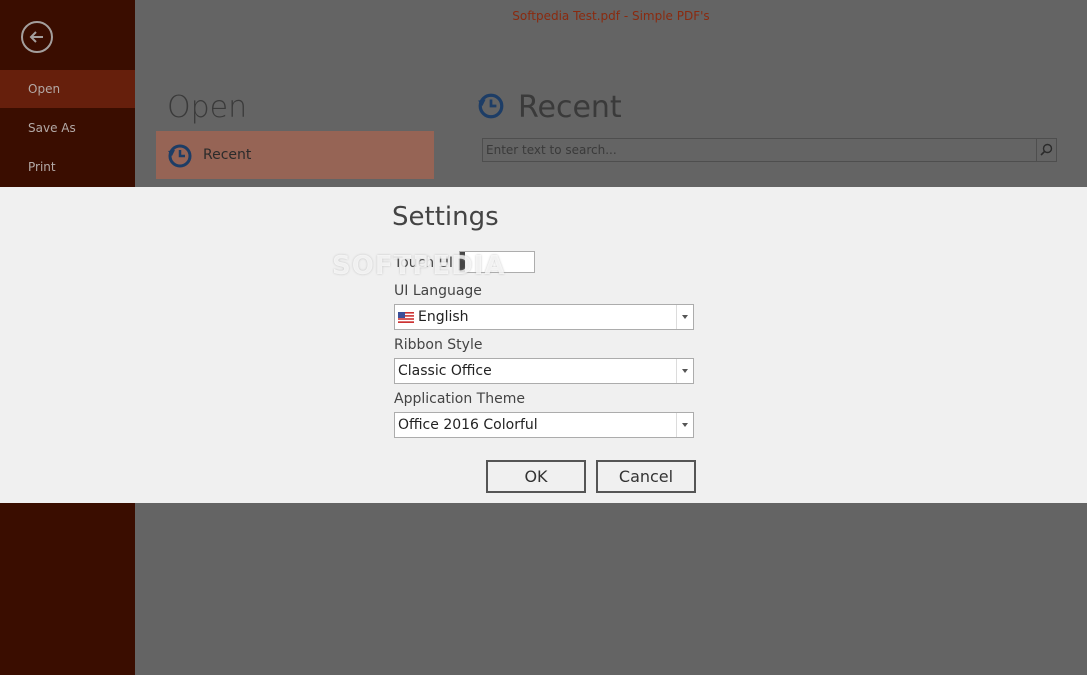  Describe the element at coordinates (646, 476) in the screenshot. I see `cancel-button: Cancel` at that location.